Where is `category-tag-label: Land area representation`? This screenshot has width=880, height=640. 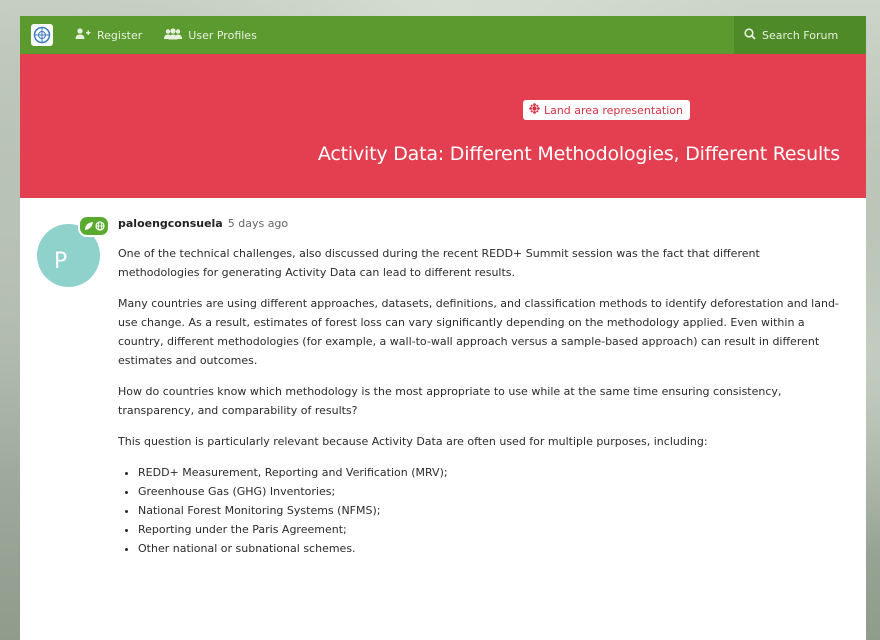
category-tag-label: Land area representation is located at coordinates (613, 110).